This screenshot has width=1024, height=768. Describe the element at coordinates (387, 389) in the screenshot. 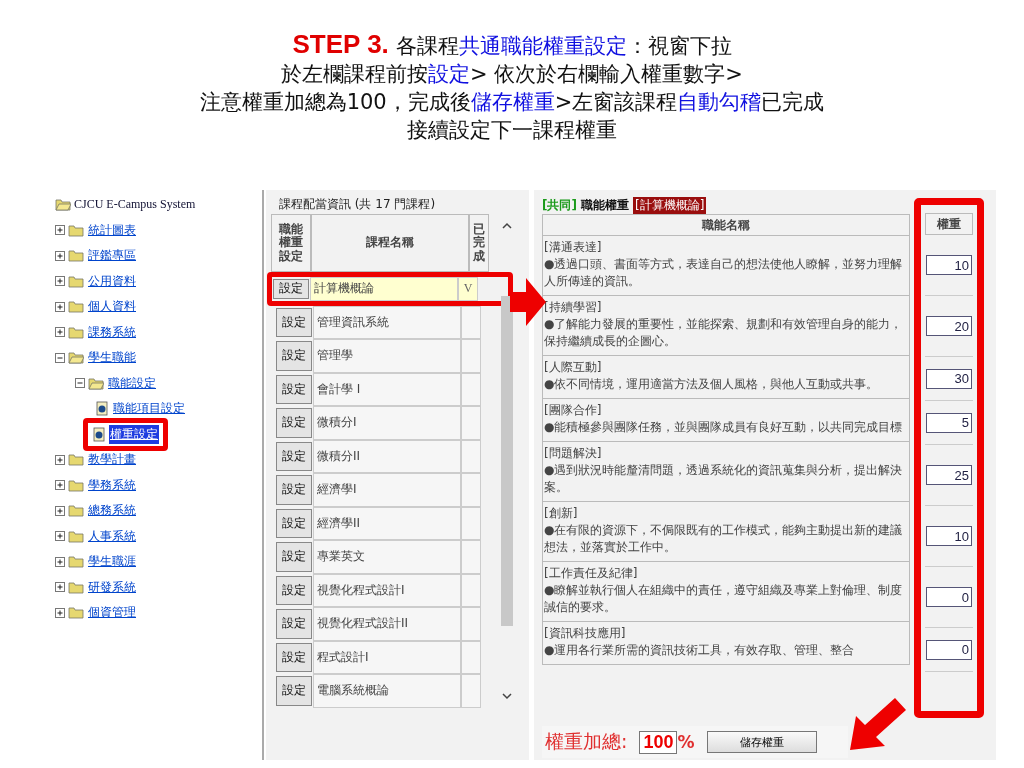

I see `course-name-cell: 會計學 I` at that location.